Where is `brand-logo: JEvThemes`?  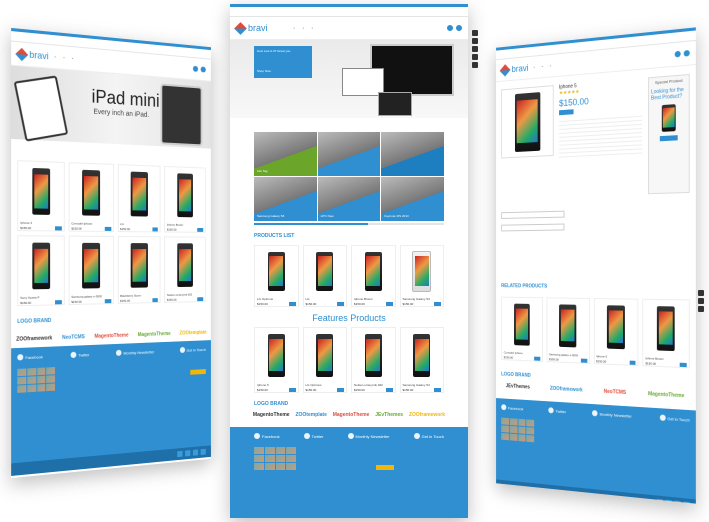 brand-logo: JEvThemes is located at coordinates (518, 386).